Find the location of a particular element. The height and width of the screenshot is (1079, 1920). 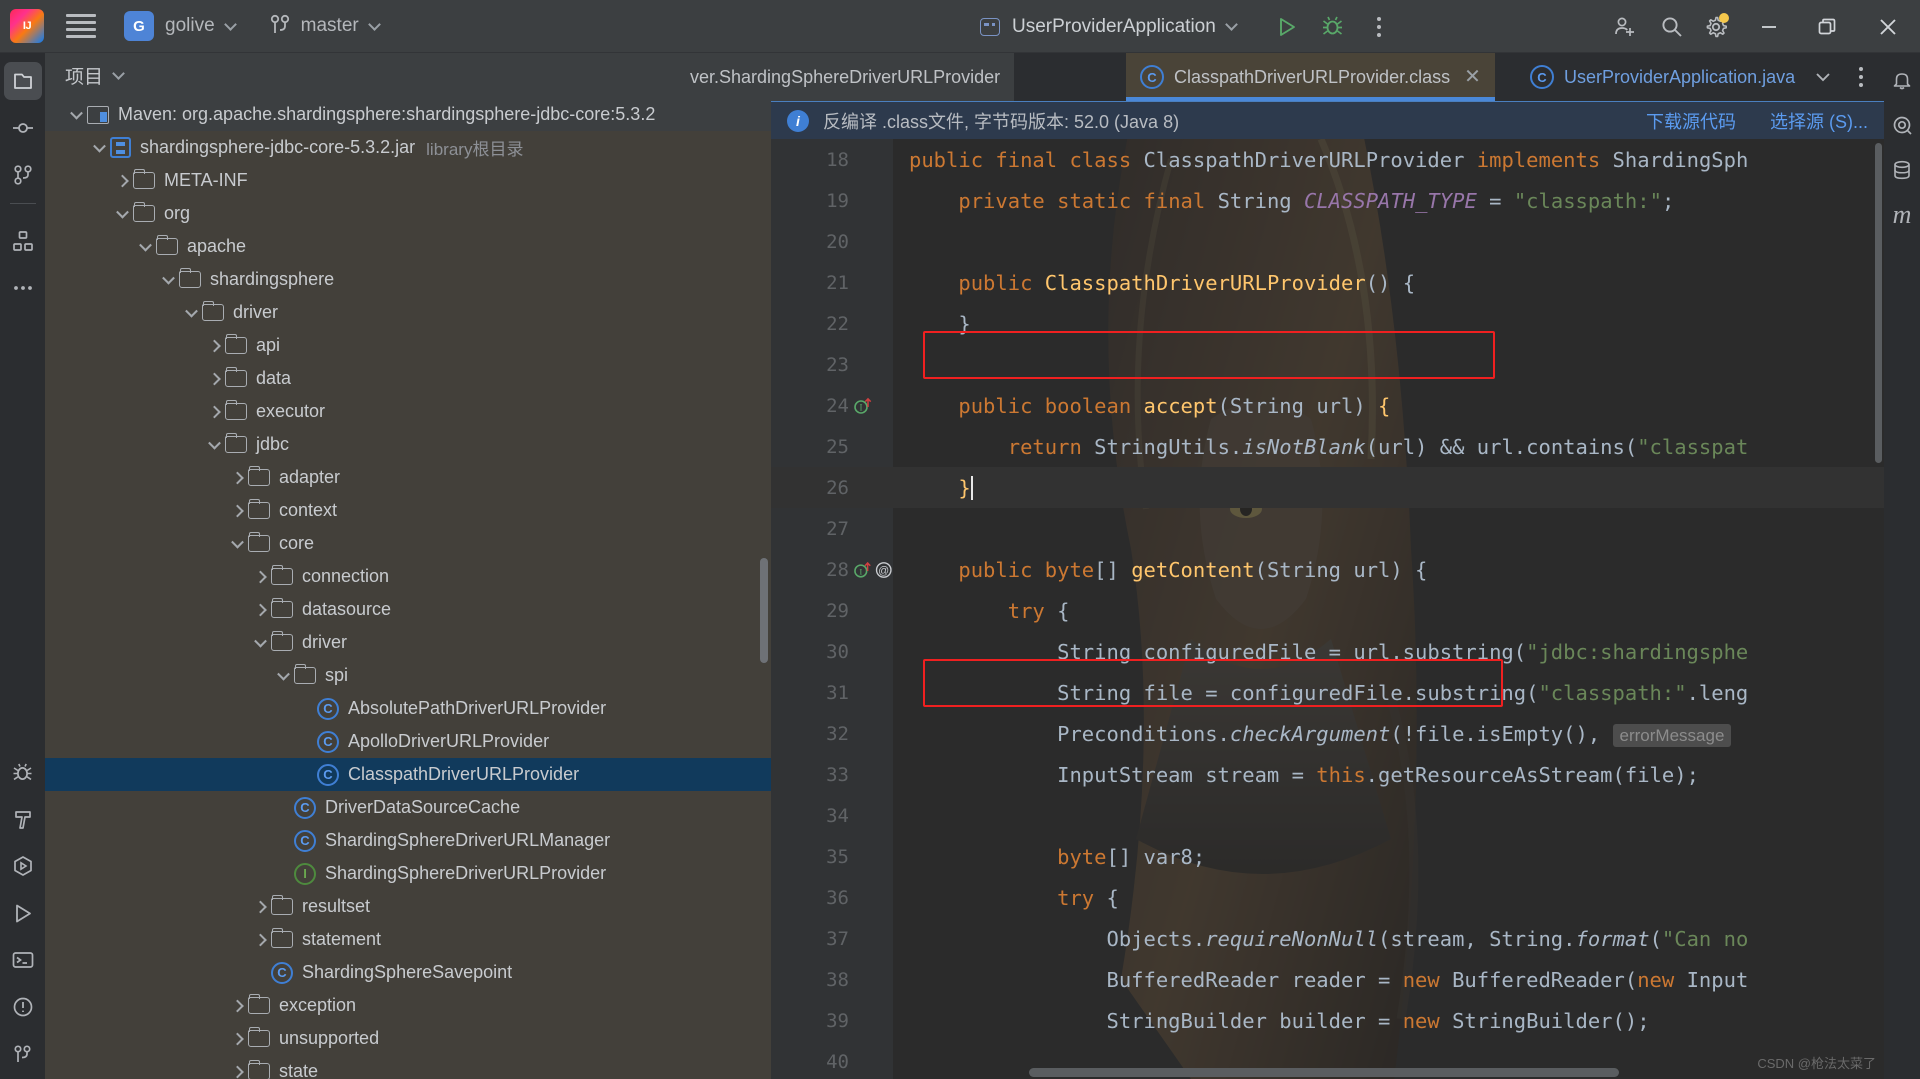

sidebar-item-commit is located at coordinates (23, 128).